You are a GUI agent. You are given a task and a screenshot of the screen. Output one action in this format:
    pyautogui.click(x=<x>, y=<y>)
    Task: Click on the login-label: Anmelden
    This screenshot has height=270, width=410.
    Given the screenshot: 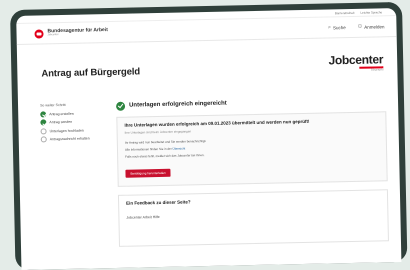 What is the action you would take?
    pyautogui.click(x=374, y=26)
    